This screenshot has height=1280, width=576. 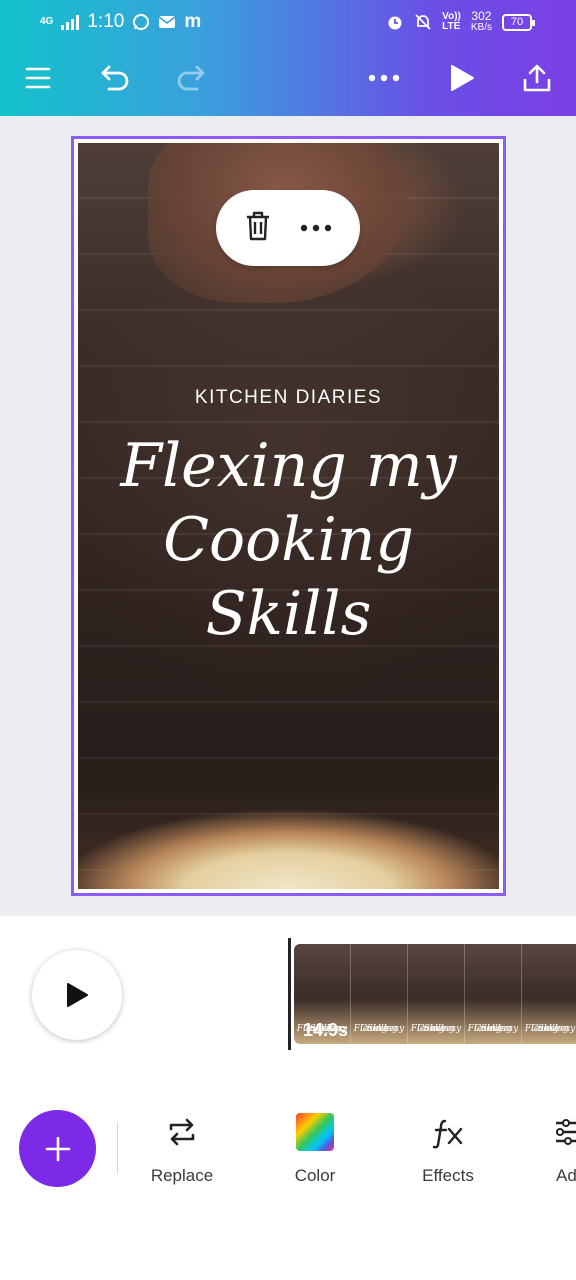 What do you see at coordinates (288, 78) in the screenshot?
I see `editor-toolbar` at bounding box center [288, 78].